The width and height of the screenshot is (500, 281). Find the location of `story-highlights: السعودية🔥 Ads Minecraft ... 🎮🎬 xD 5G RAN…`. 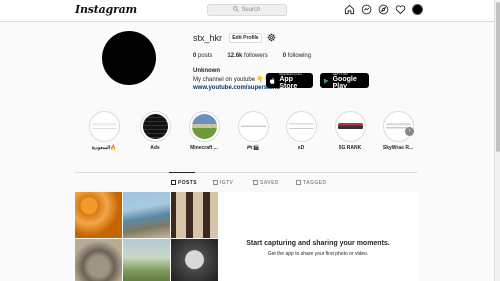

story-highlights: السعودية🔥 Ads Minecraft ... 🎮🎬 xD 5G RAN… is located at coordinates (256, 133).